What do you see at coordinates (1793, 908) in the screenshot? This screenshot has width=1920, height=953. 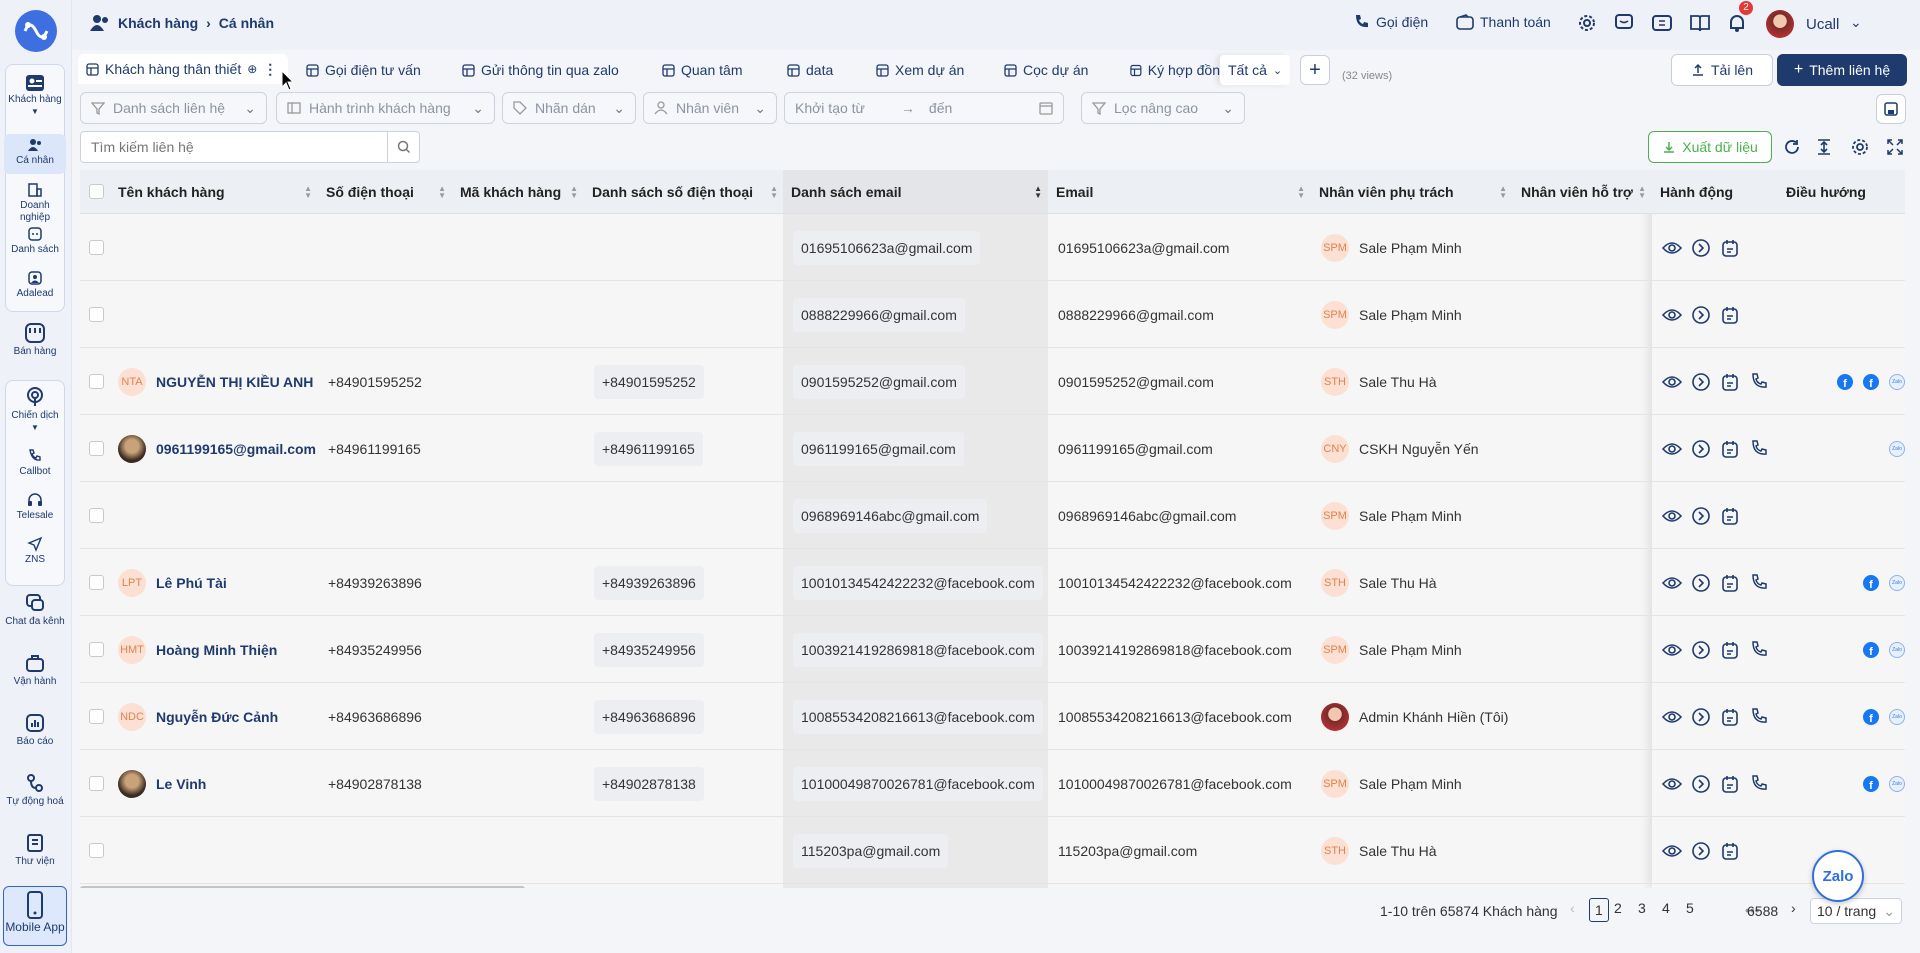 I see `next-page-icon: ›` at bounding box center [1793, 908].